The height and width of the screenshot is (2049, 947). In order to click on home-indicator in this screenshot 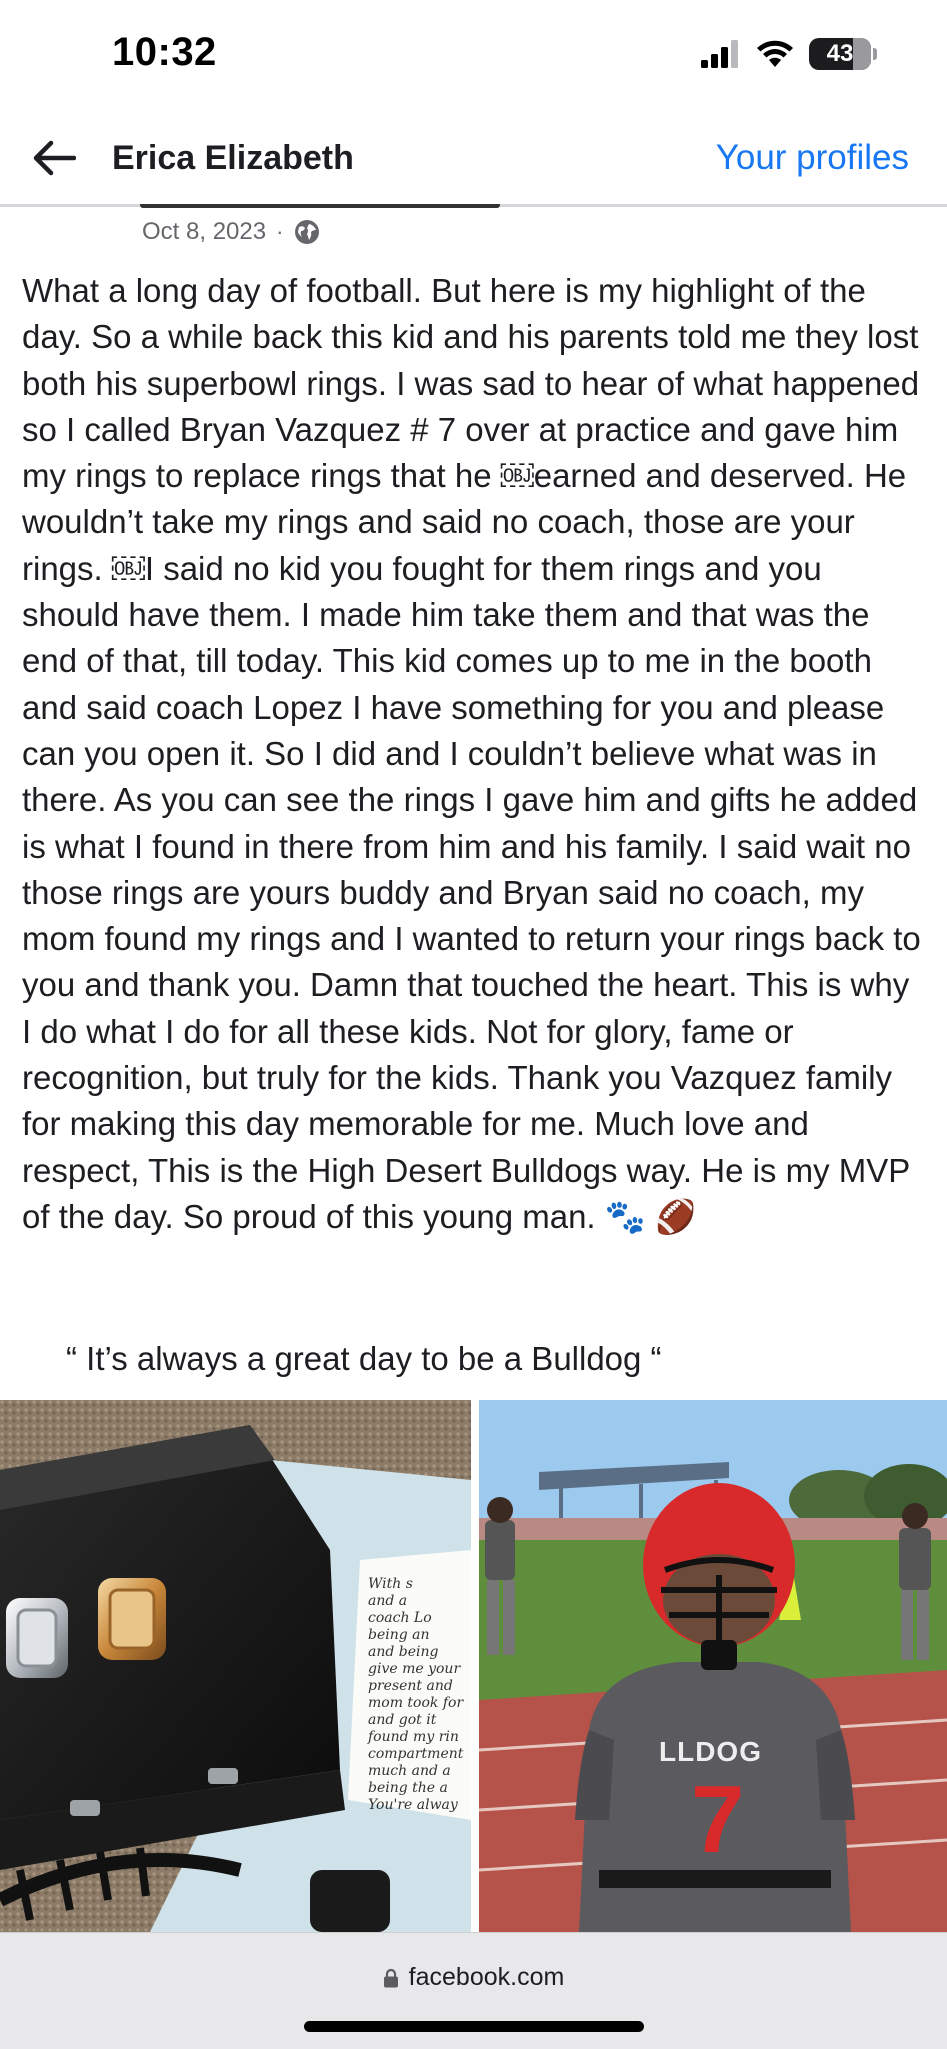, I will do `click(474, 2026)`.